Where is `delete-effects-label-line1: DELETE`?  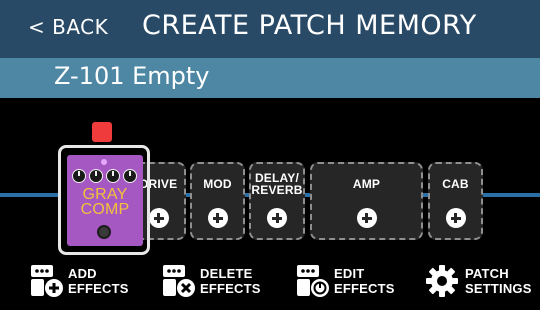 delete-effects-label-line1: DELETE is located at coordinates (226, 273).